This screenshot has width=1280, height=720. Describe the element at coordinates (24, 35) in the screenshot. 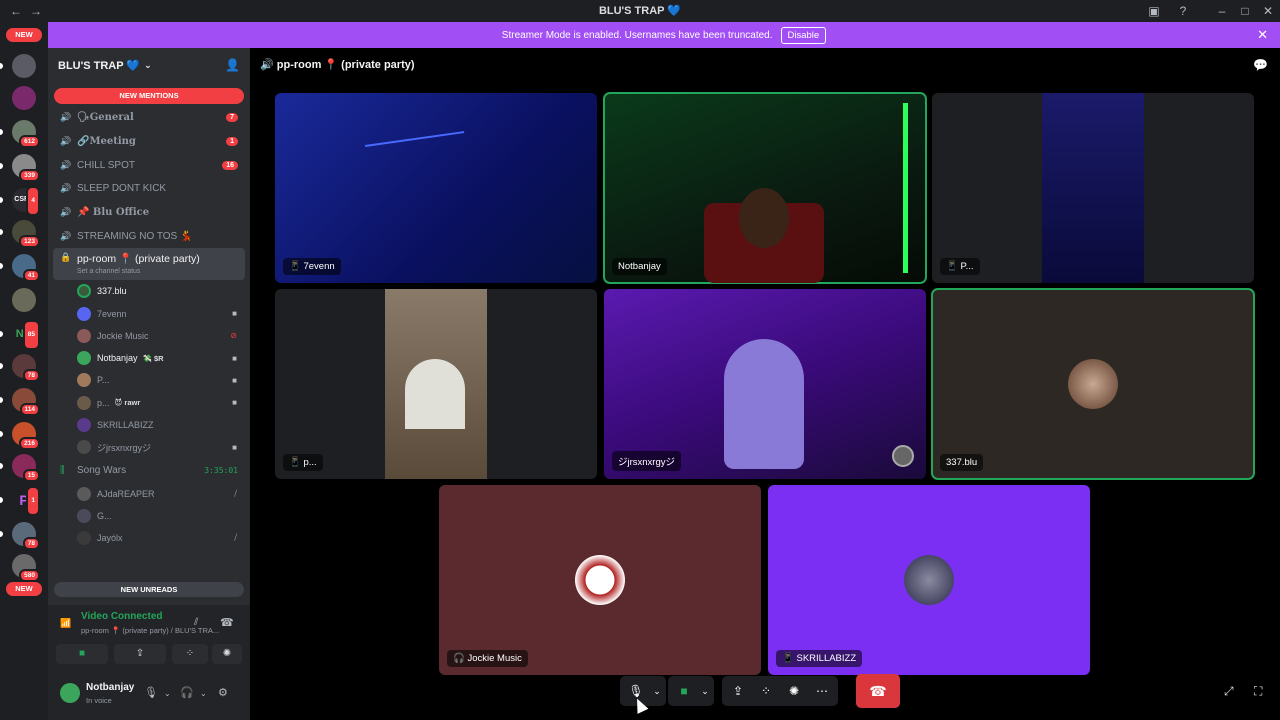

I see `new-servers-pill: NEW` at that location.